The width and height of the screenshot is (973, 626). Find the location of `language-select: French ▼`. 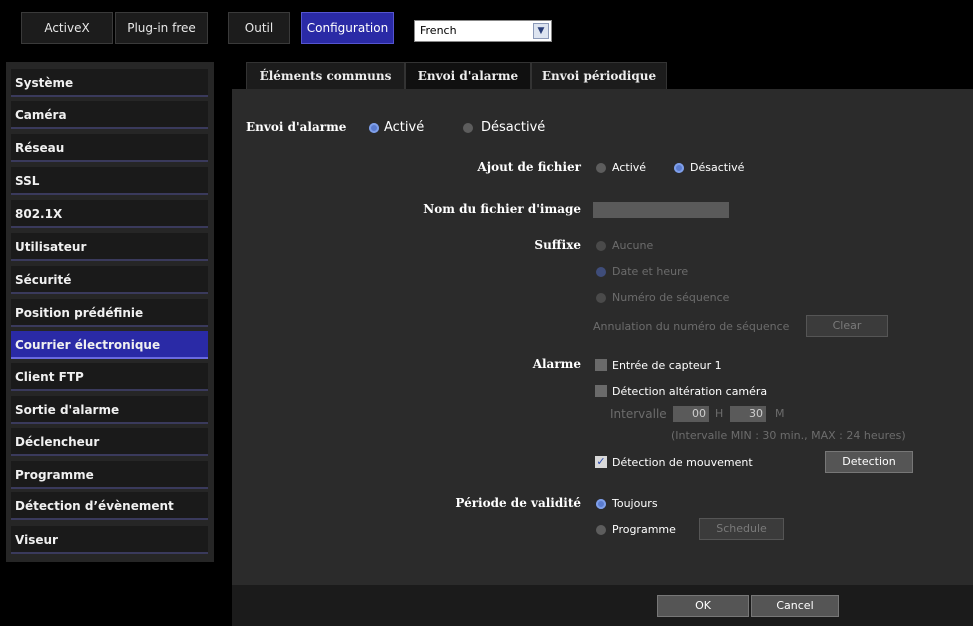

language-select: French ▼ is located at coordinates (483, 31).